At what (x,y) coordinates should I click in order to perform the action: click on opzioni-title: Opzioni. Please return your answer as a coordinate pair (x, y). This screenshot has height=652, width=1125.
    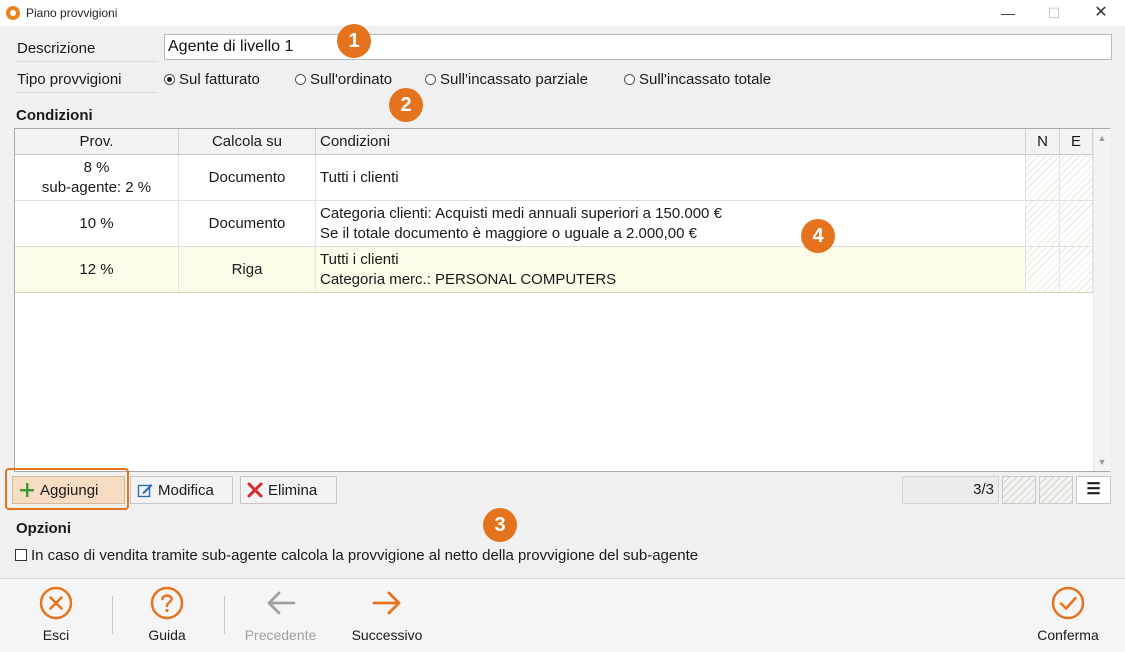
    Looking at the image, I should click on (43, 528).